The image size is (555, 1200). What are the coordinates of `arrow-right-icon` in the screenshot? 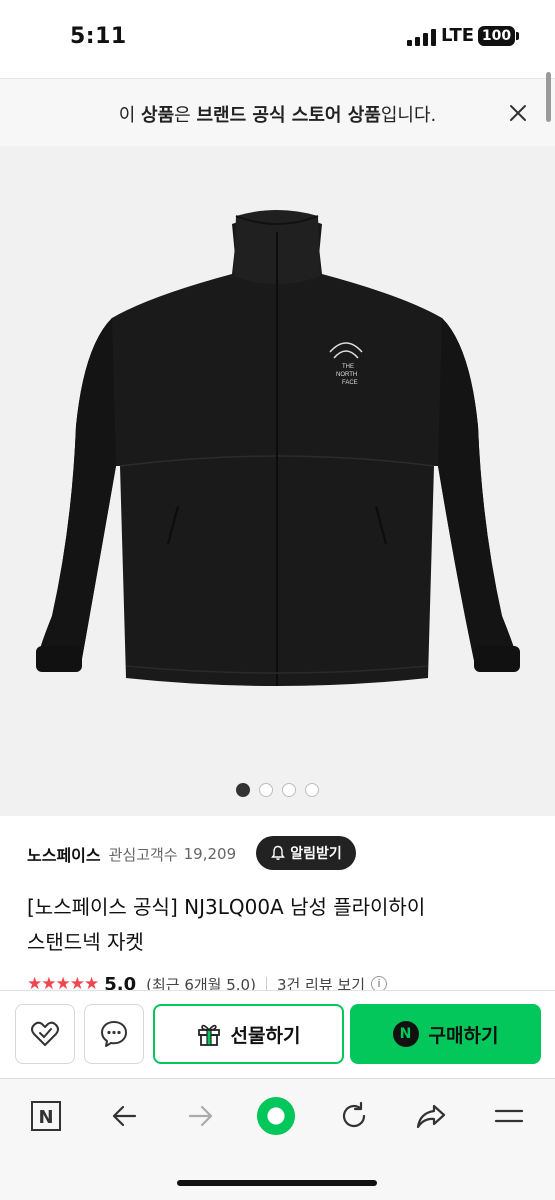 It's located at (200, 1116).